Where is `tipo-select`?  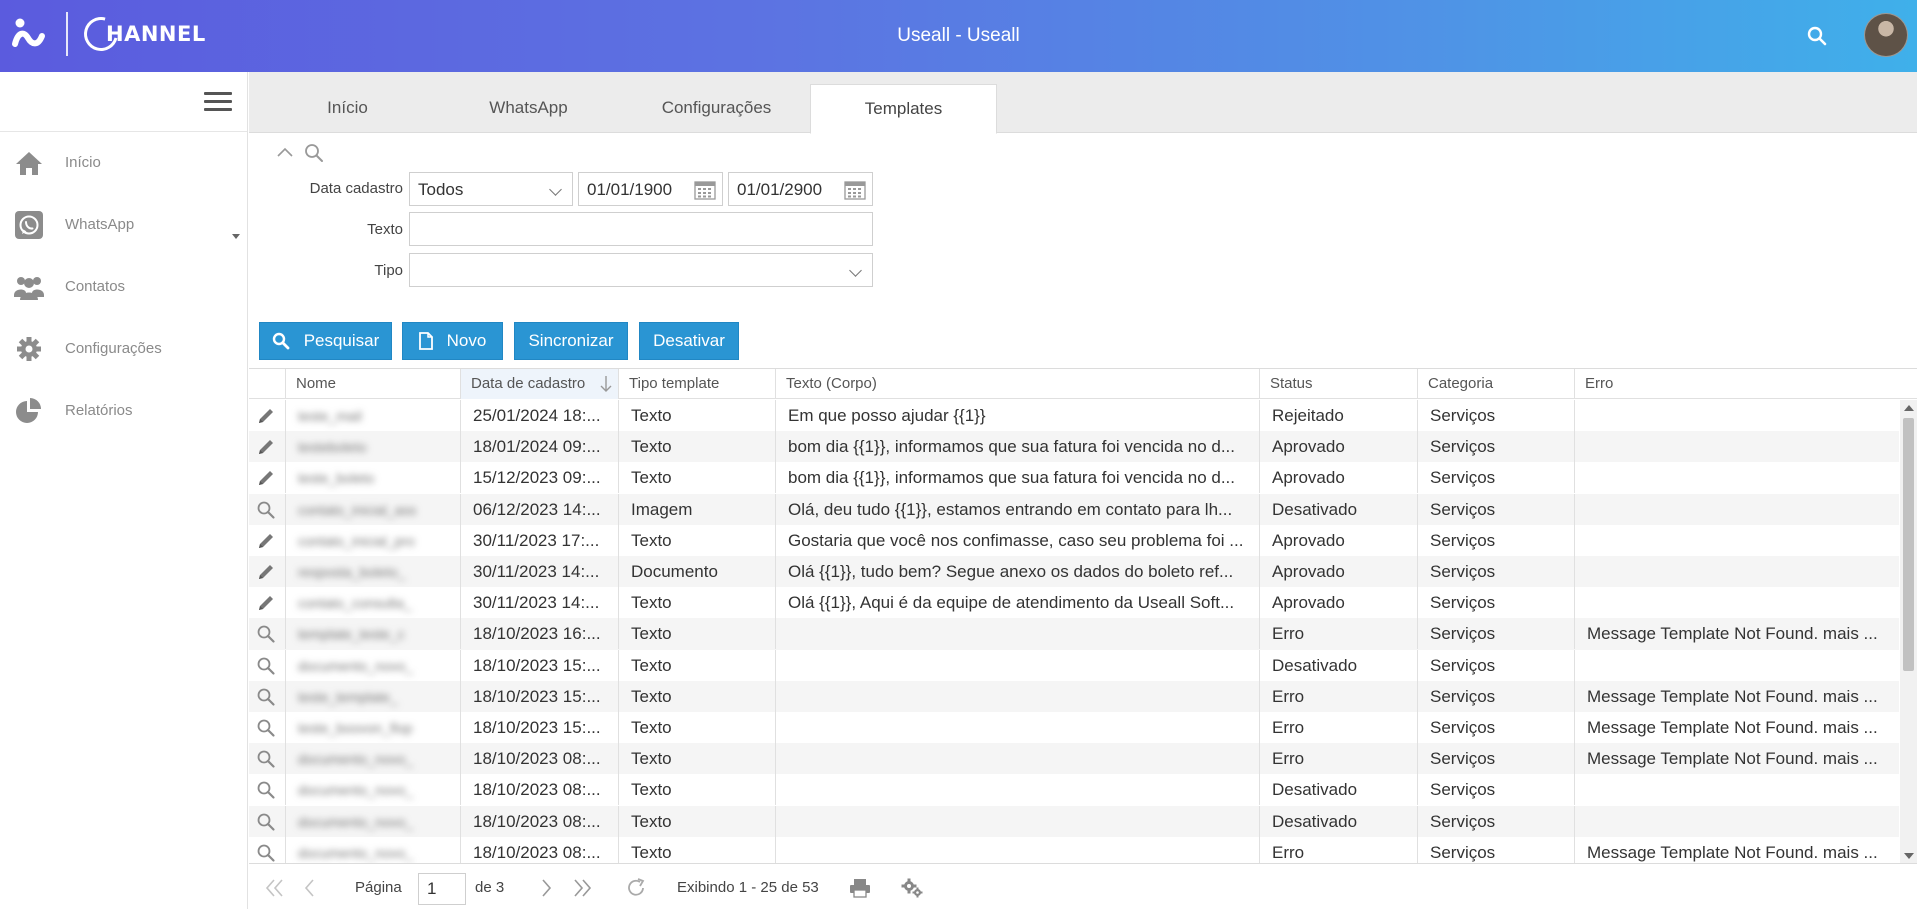
tipo-select is located at coordinates (641, 270).